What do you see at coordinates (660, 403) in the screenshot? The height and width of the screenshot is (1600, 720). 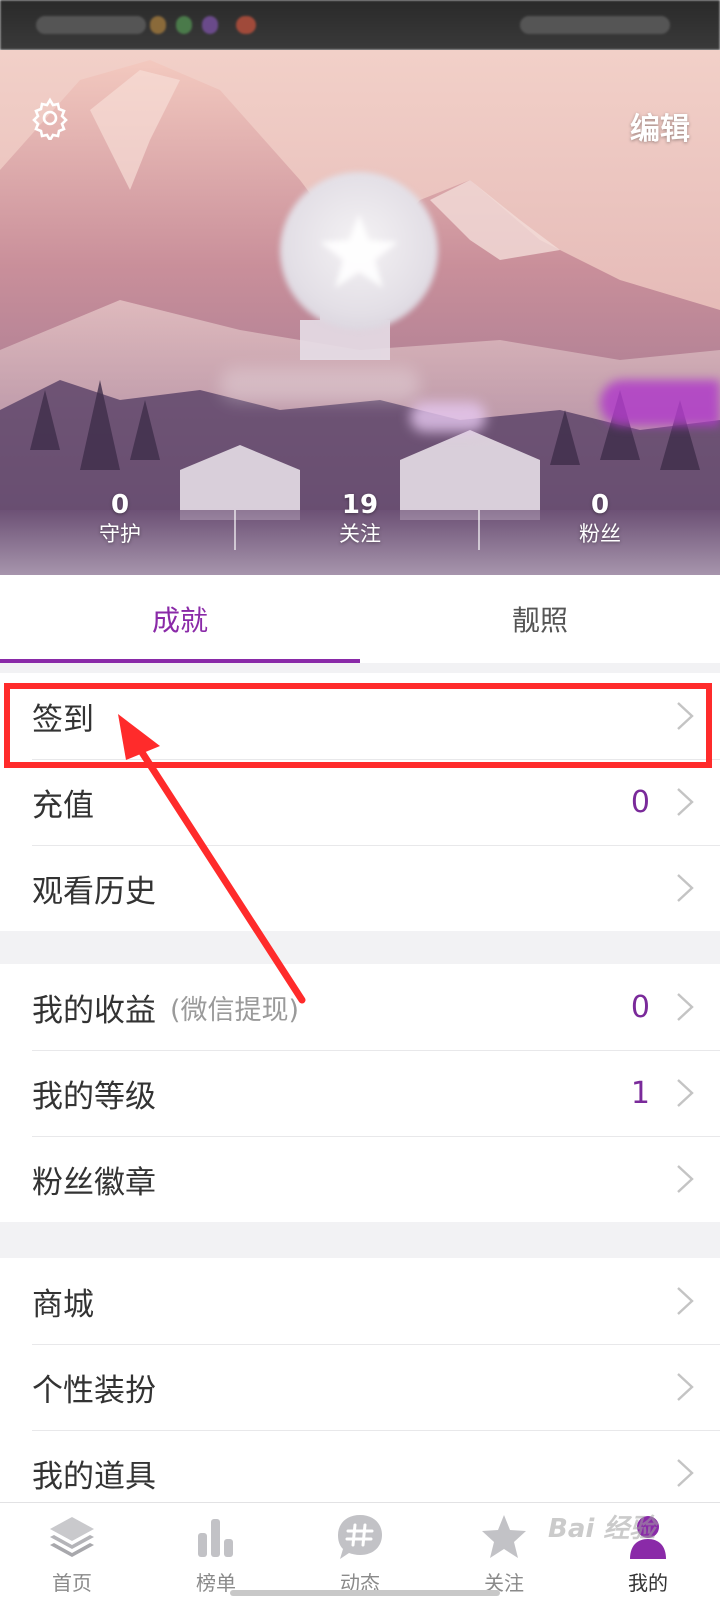 I see `blurred-tag` at bounding box center [660, 403].